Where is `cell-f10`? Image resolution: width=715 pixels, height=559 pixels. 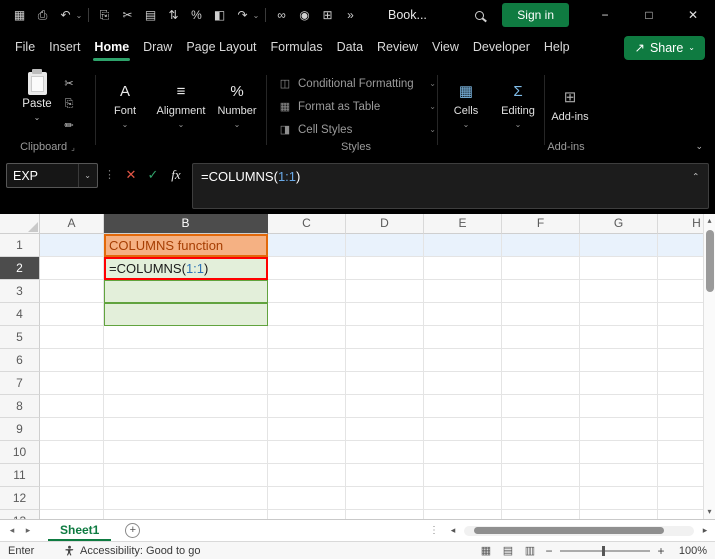 cell-f10 is located at coordinates (541, 452).